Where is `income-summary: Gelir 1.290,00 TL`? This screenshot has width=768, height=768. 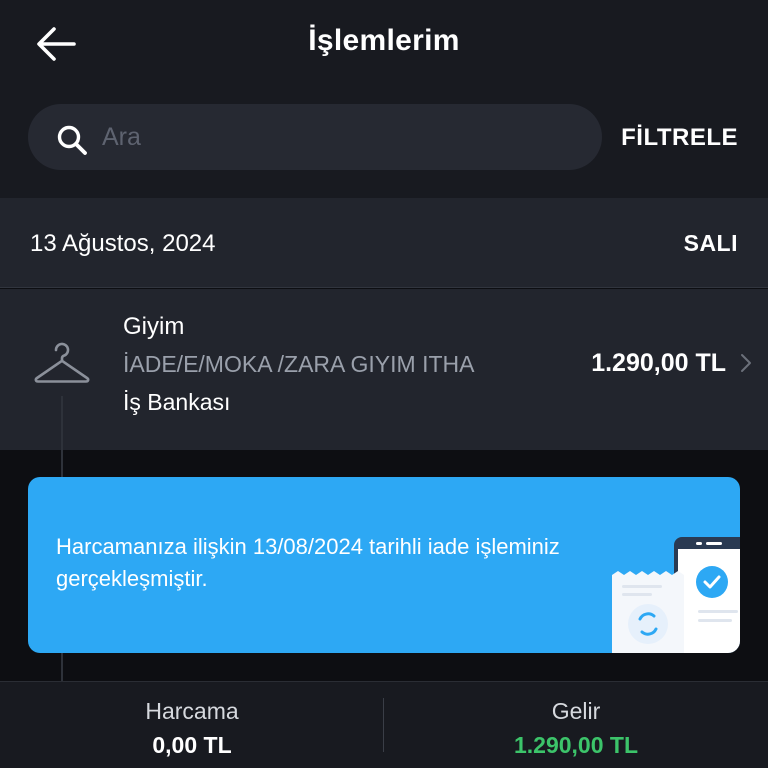 income-summary: Gelir 1.290,00 TL is located at coordinates (576, 725).